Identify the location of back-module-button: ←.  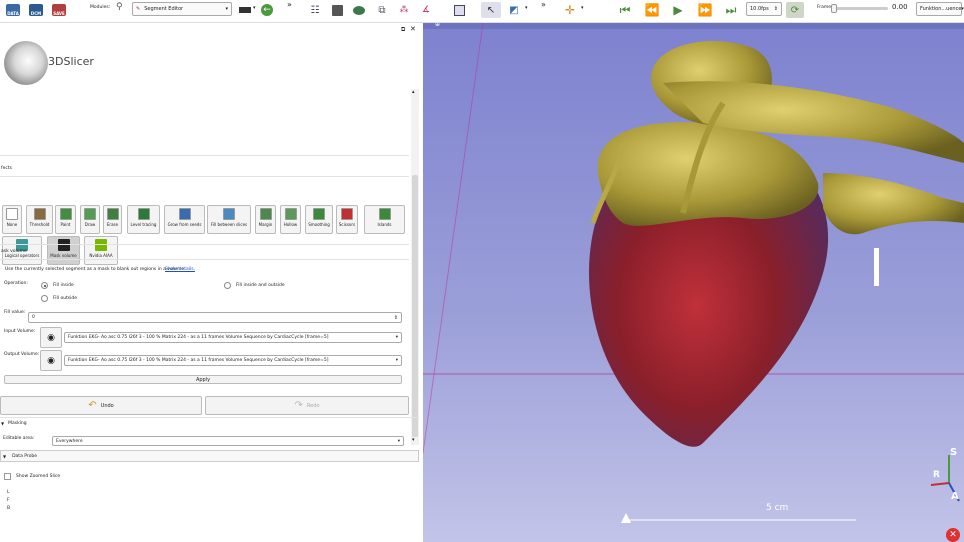
(267, 10).